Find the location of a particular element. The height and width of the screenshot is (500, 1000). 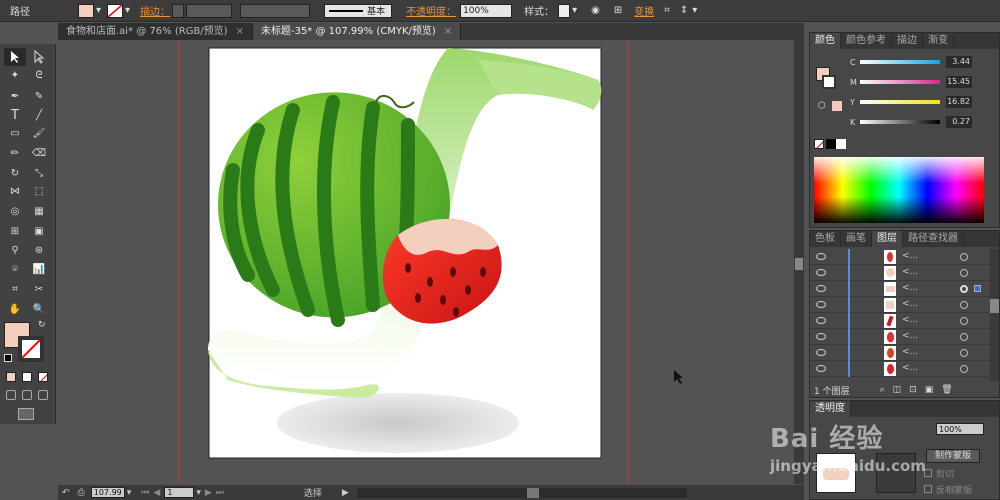

prev-page-icon: ◀ is located at coordinates (156, 493).